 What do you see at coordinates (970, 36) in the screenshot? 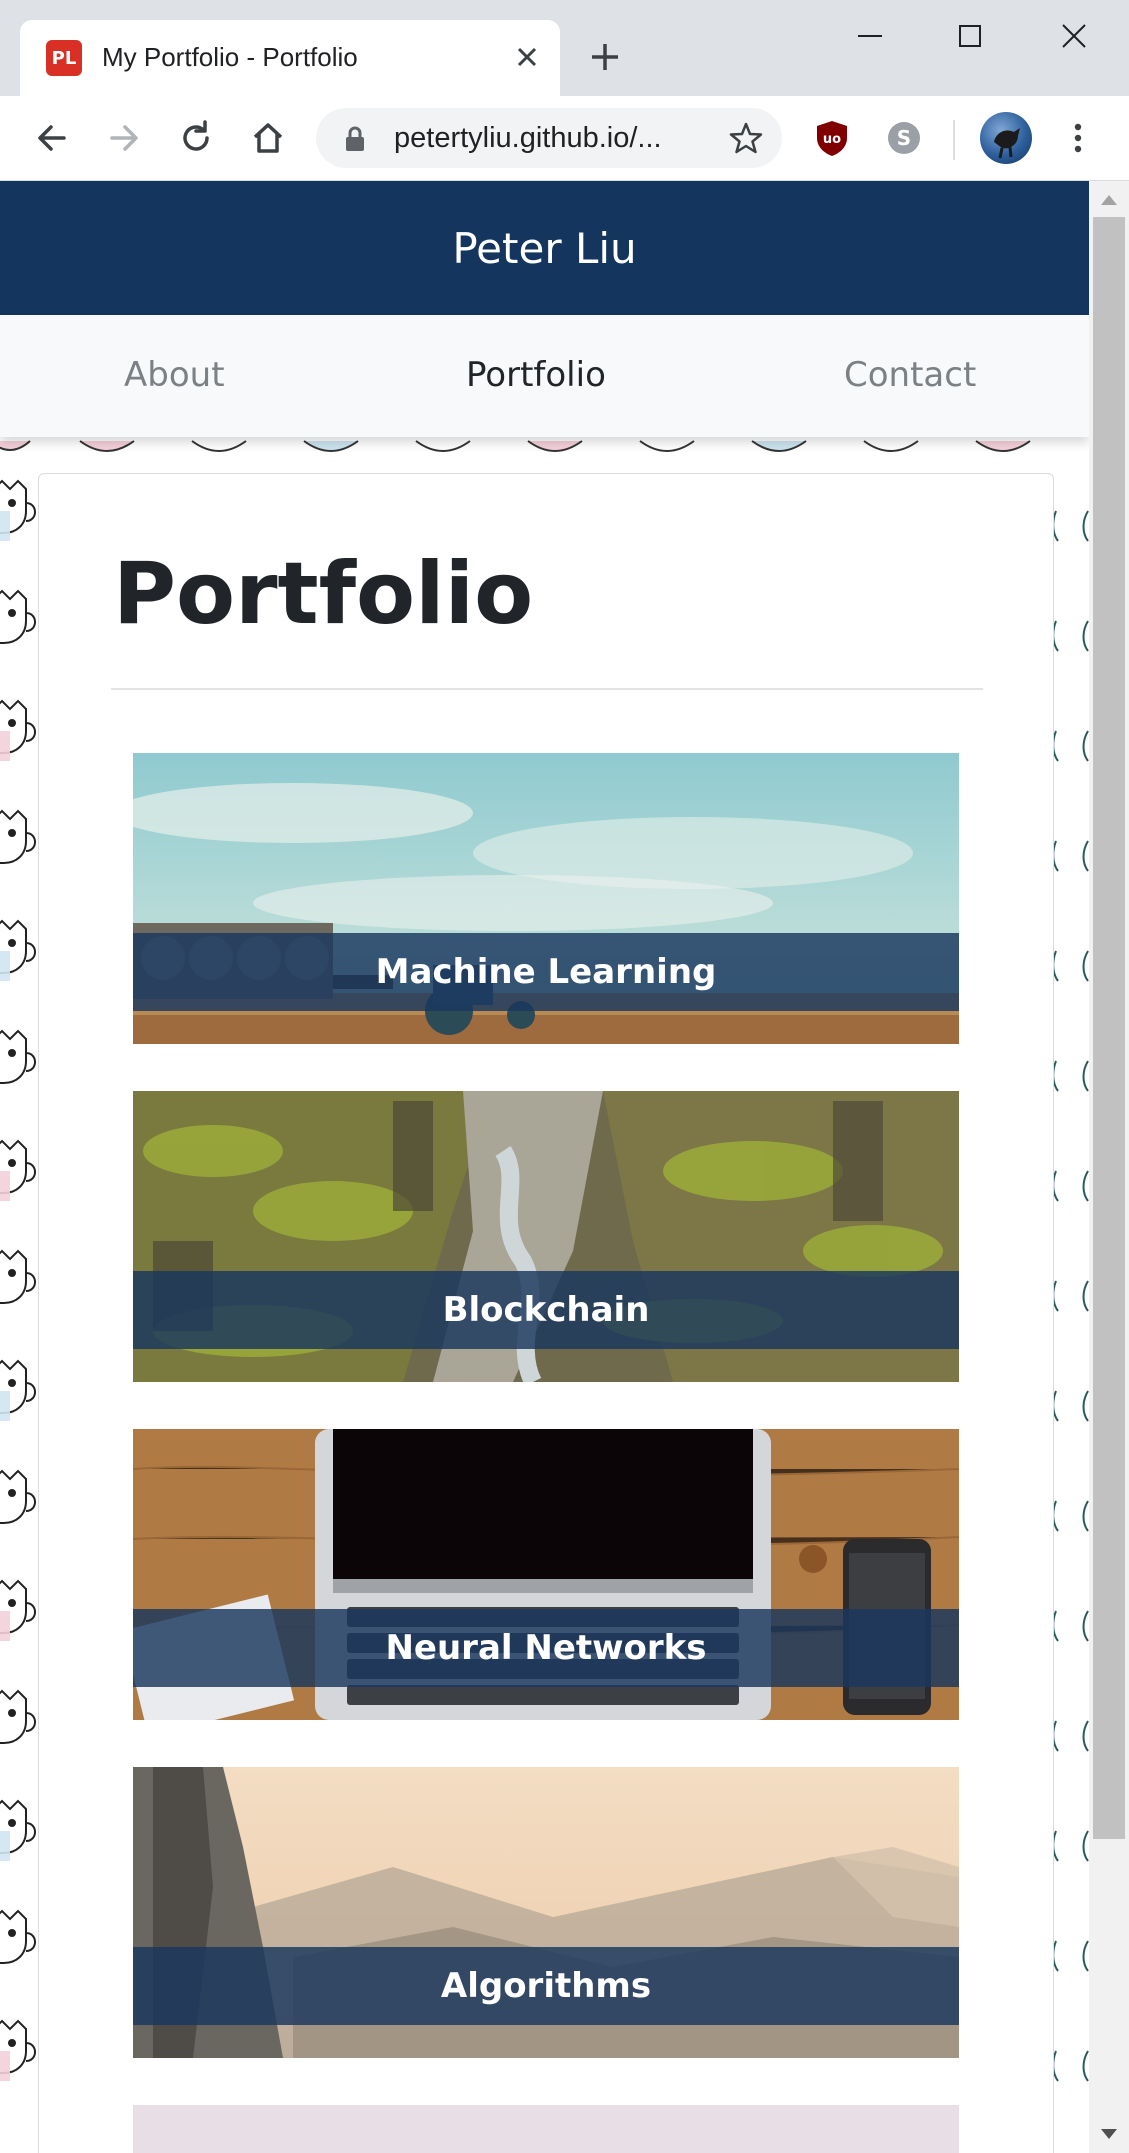
I see `maximize-icon` at bounding box center [970, 36].